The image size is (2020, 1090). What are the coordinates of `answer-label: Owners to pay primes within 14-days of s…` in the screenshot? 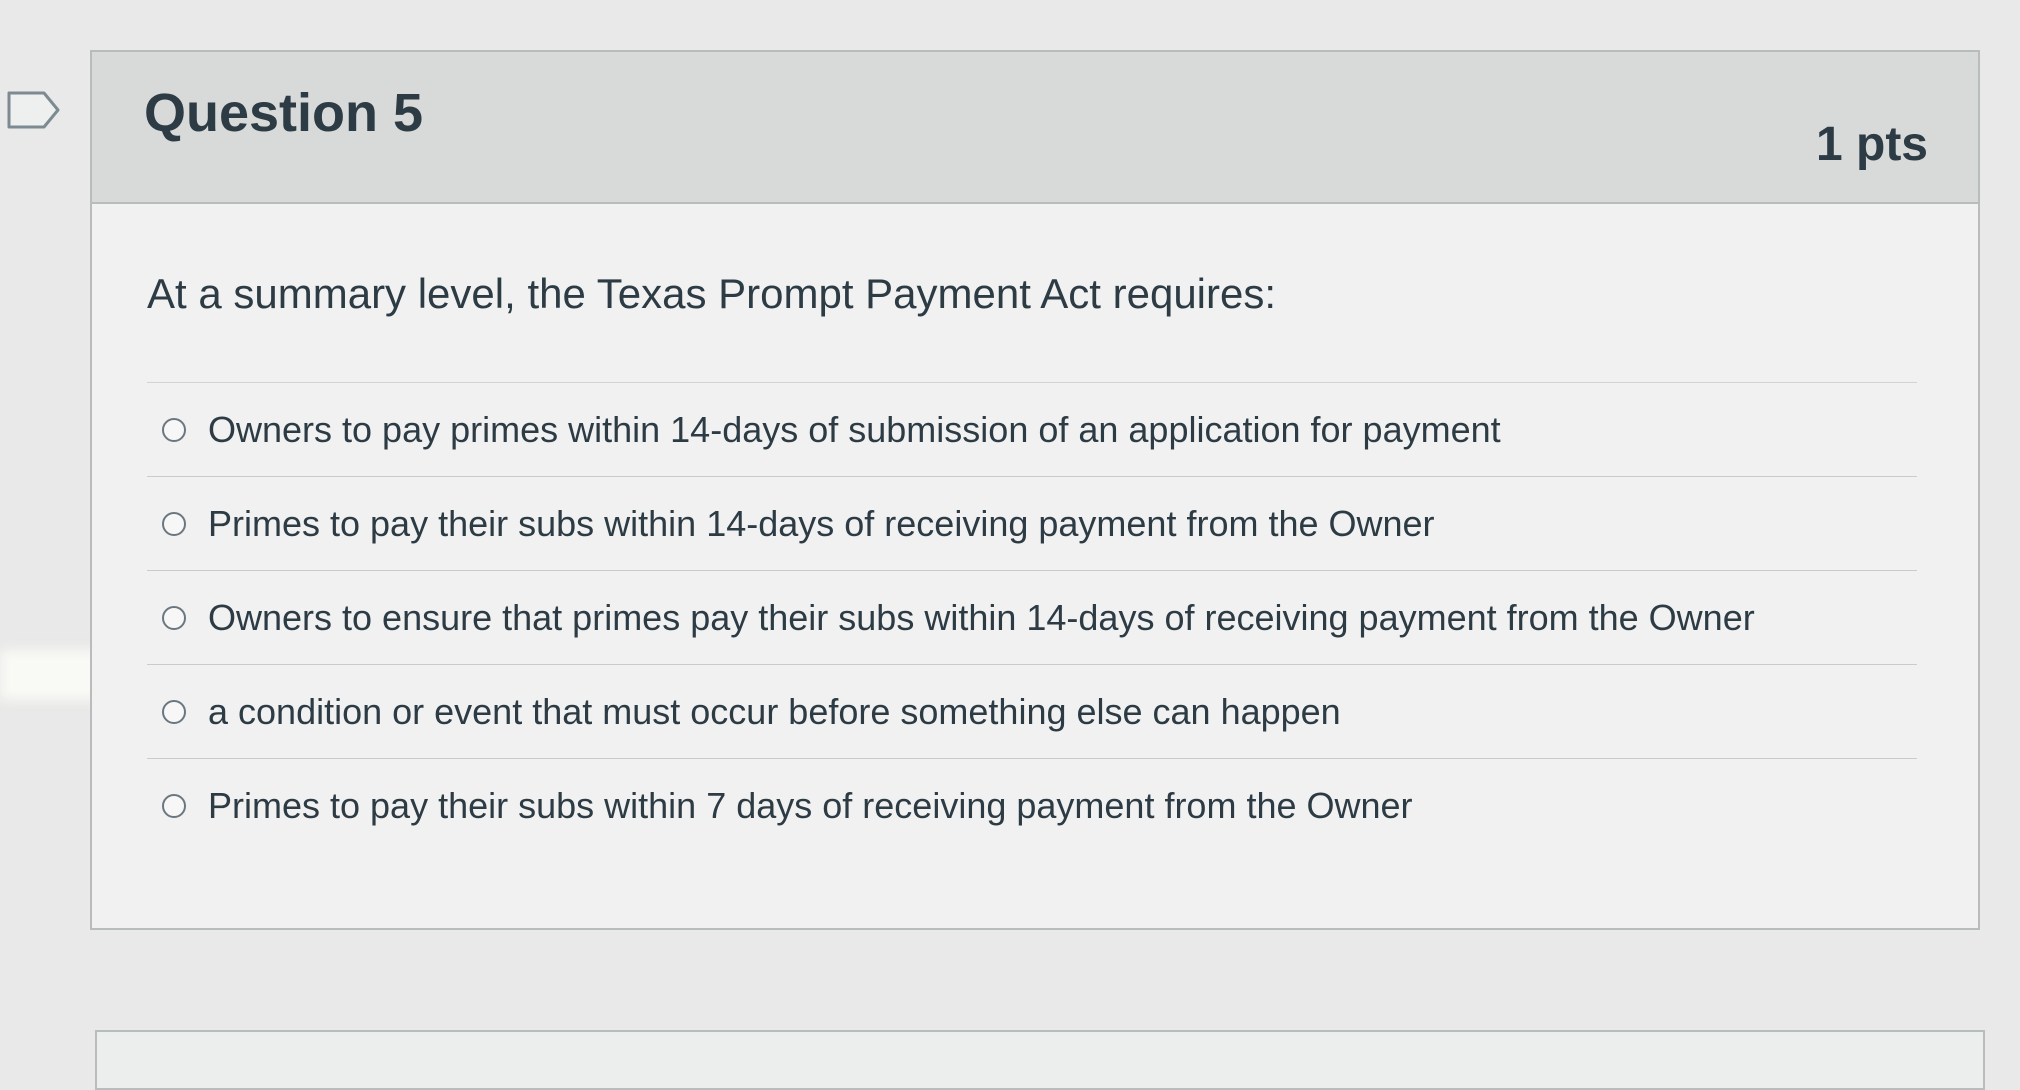 It's located at (854, 430).